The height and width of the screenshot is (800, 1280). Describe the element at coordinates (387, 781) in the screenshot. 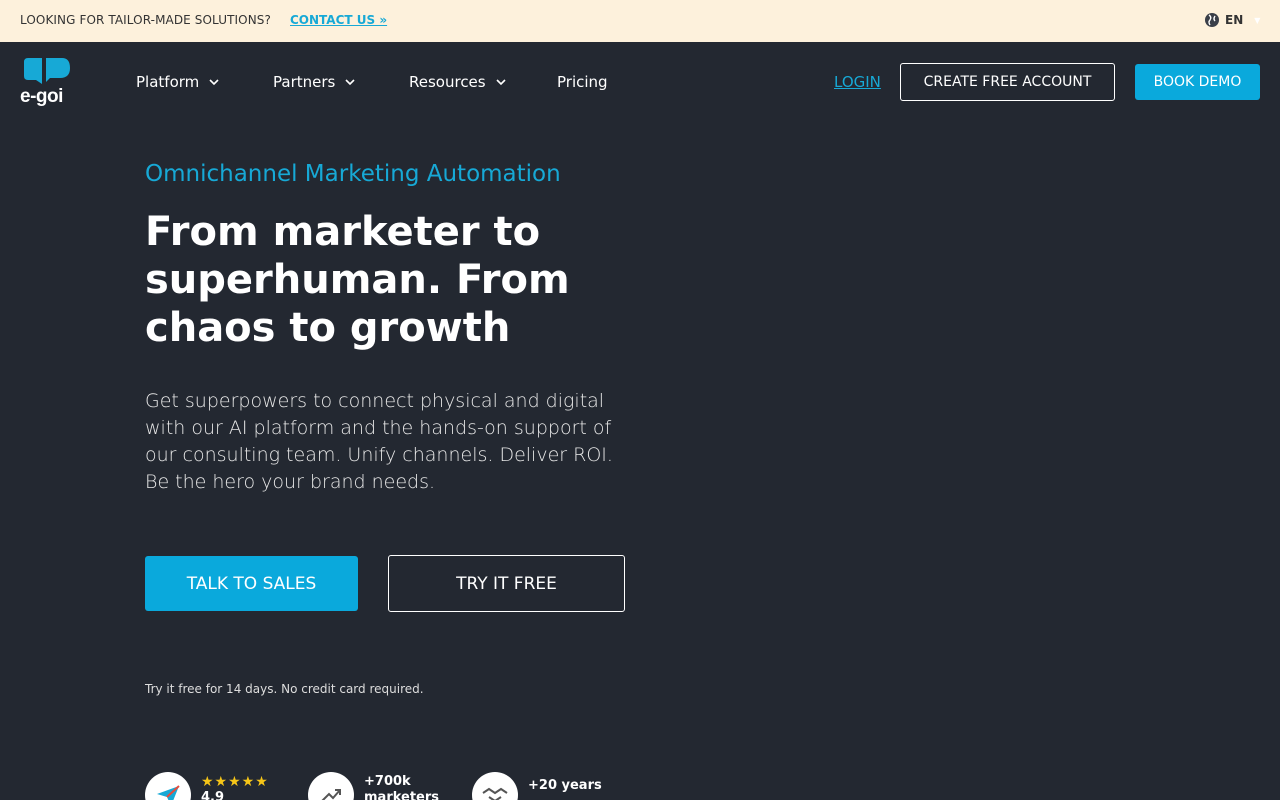

I see `marketers-value: +700k` at that location.